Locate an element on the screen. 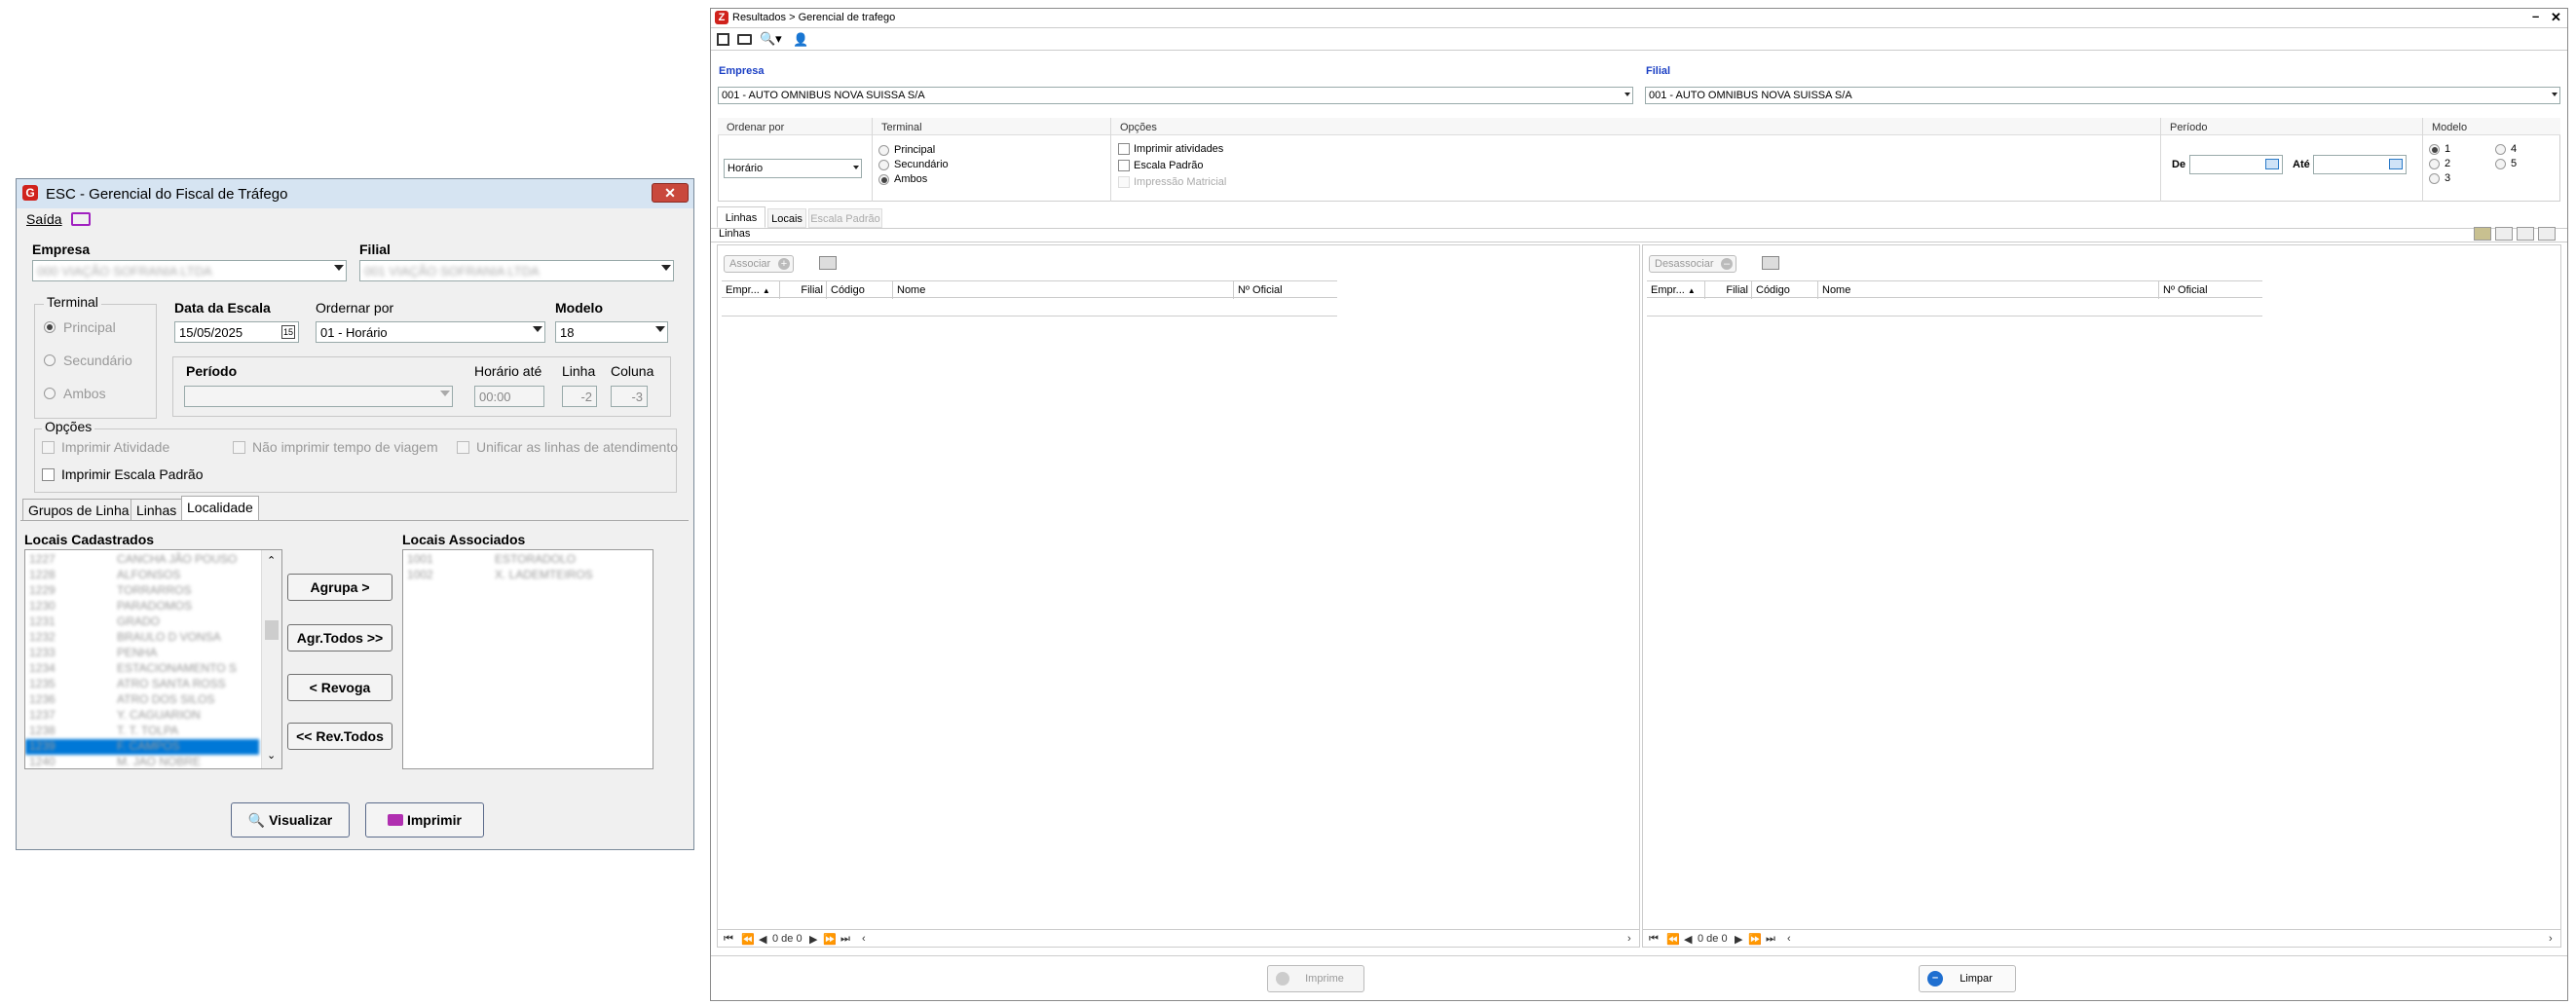 This screenshot has height=1005, width=2576. exit-icon is located at coordinates (723, 39).